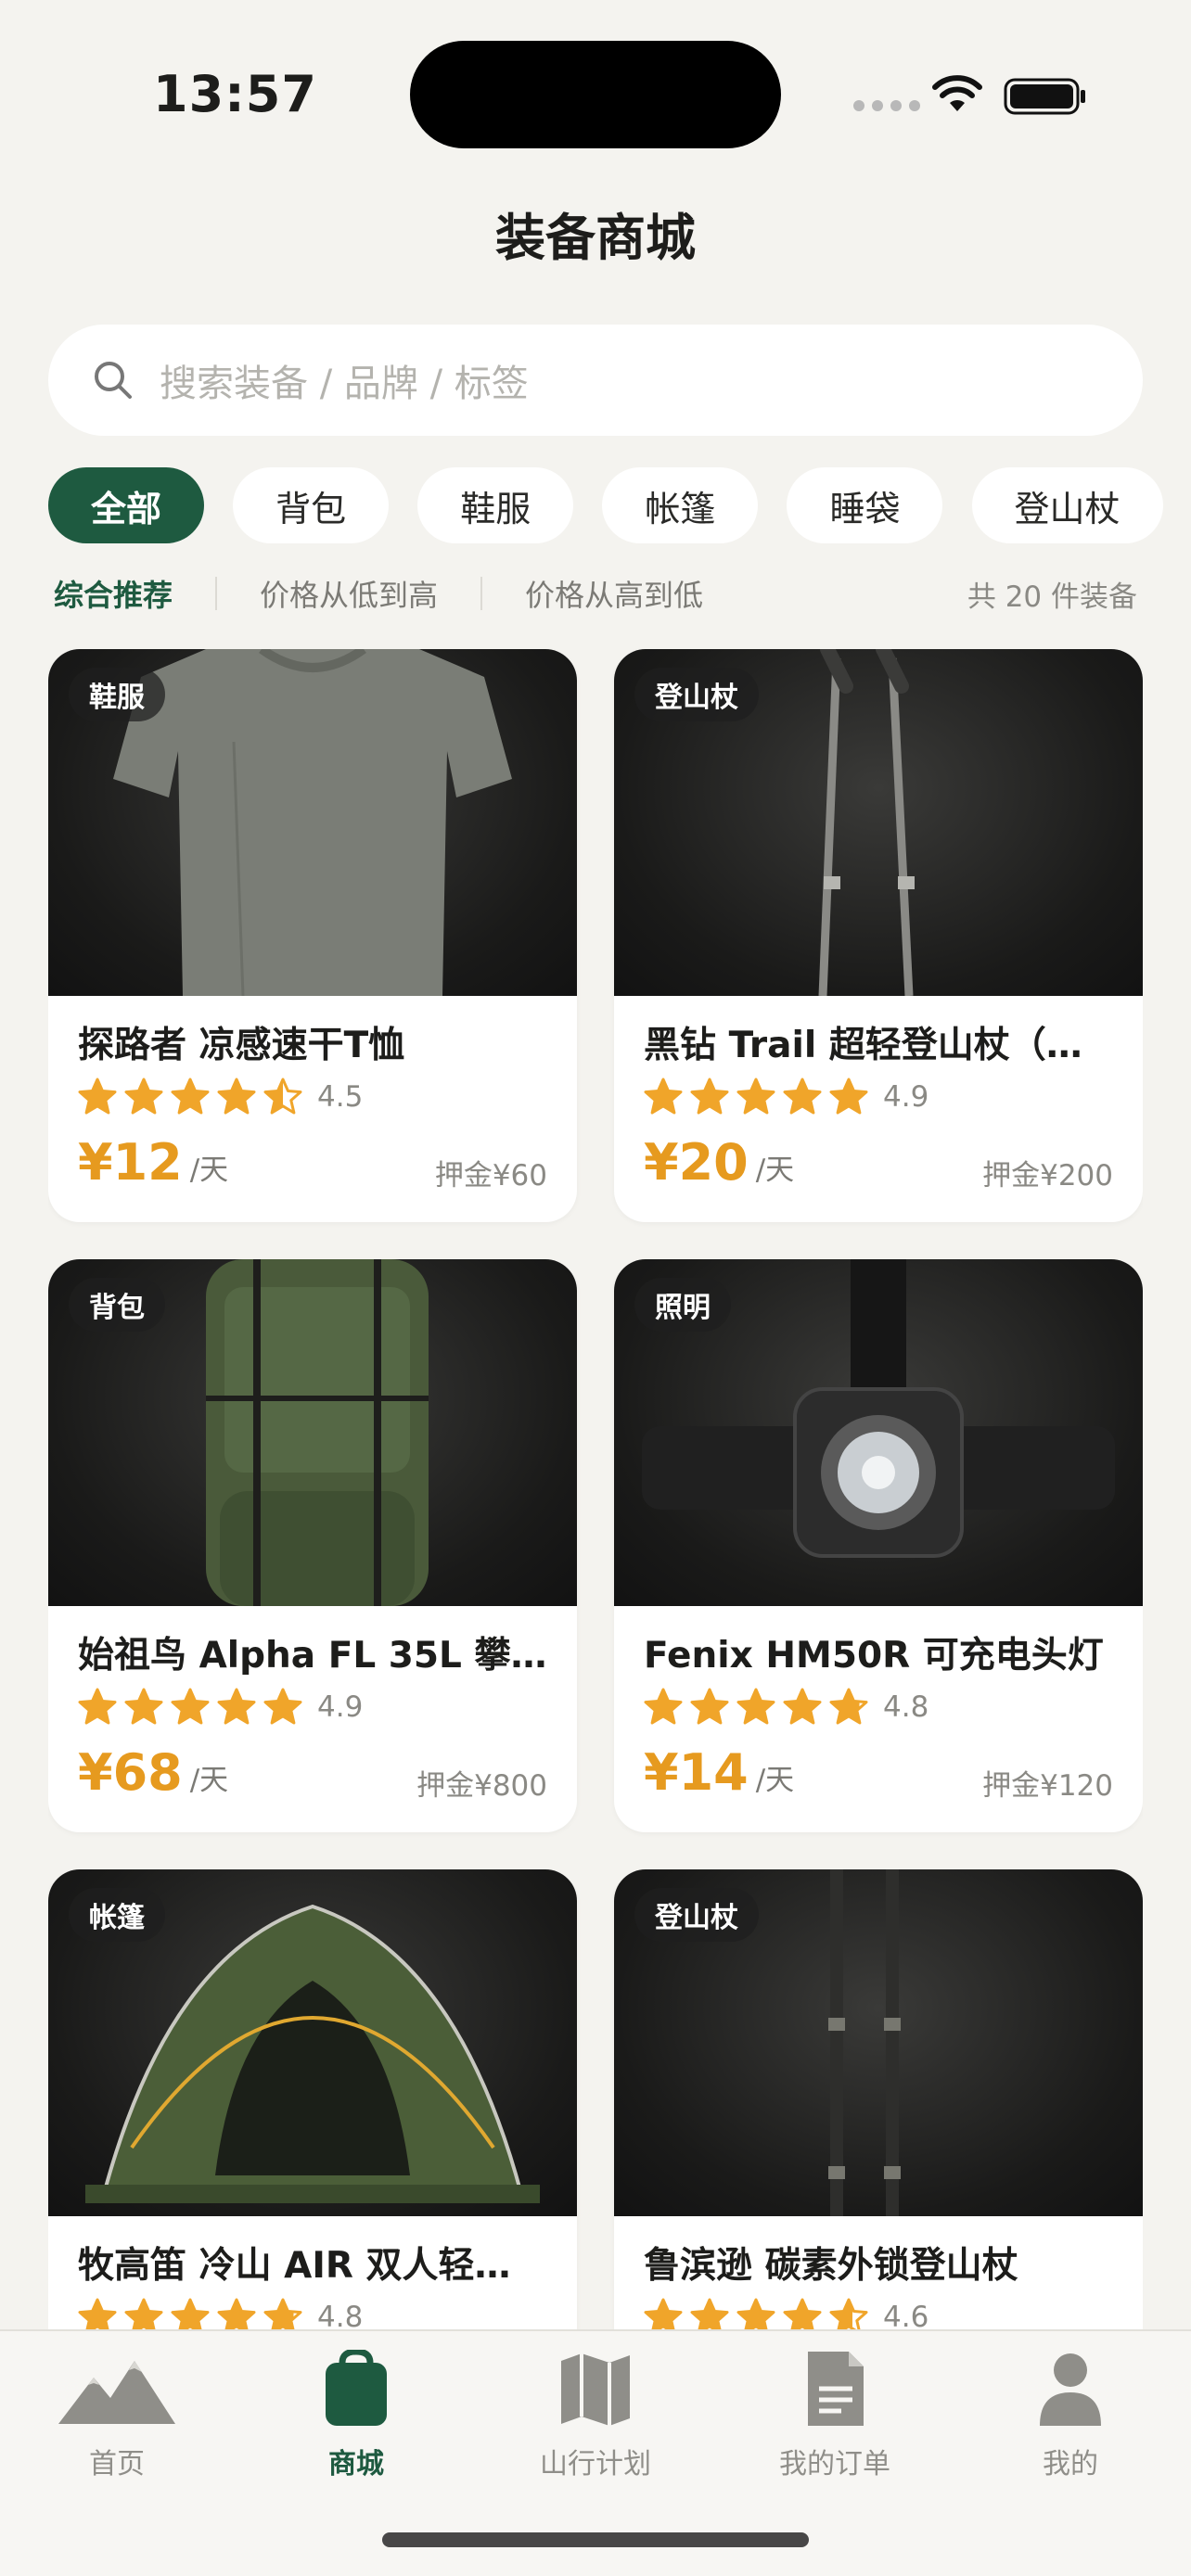 This screenshot has width=1191, height=2576. I want to click on sort-price-desc: 价格从高到低, so click(614, 593).